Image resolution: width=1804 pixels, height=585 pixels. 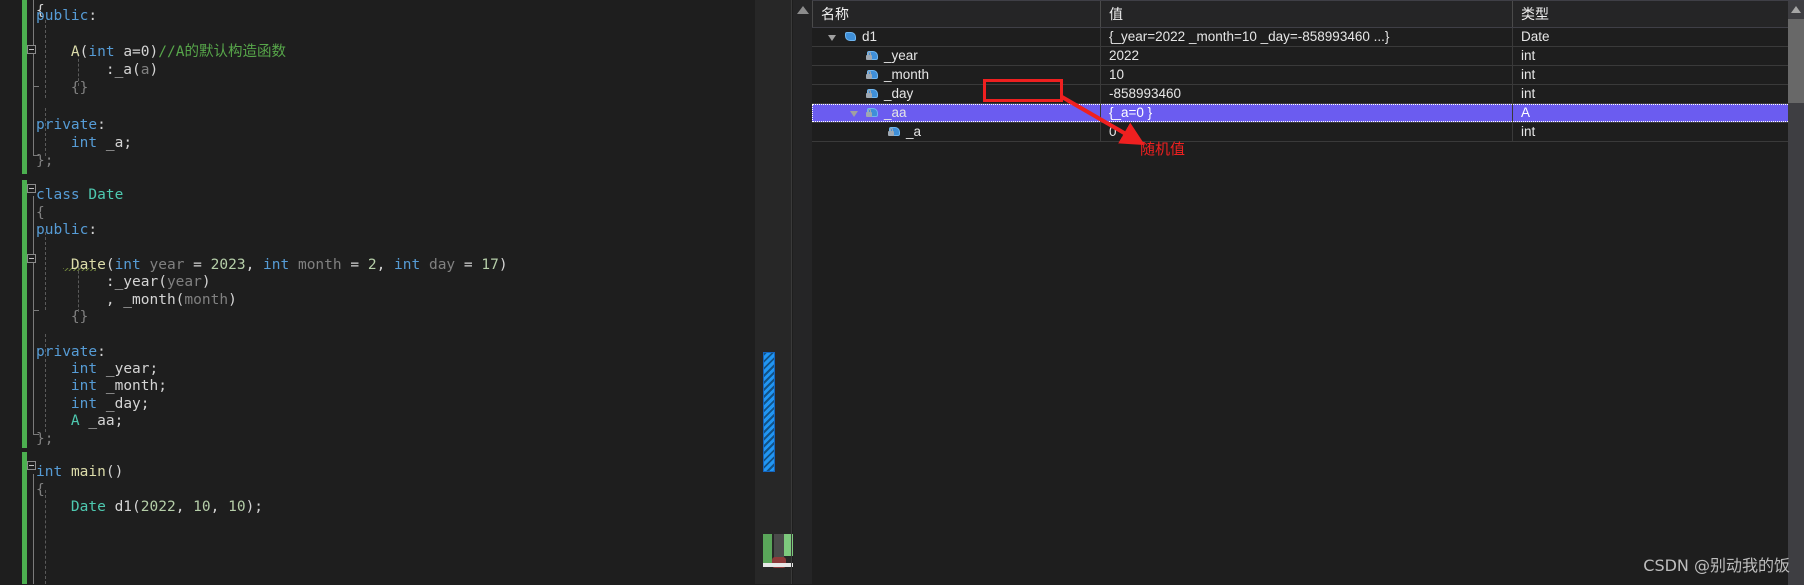 I want to click on code-line: int _month;, so click(x=101, y=386).